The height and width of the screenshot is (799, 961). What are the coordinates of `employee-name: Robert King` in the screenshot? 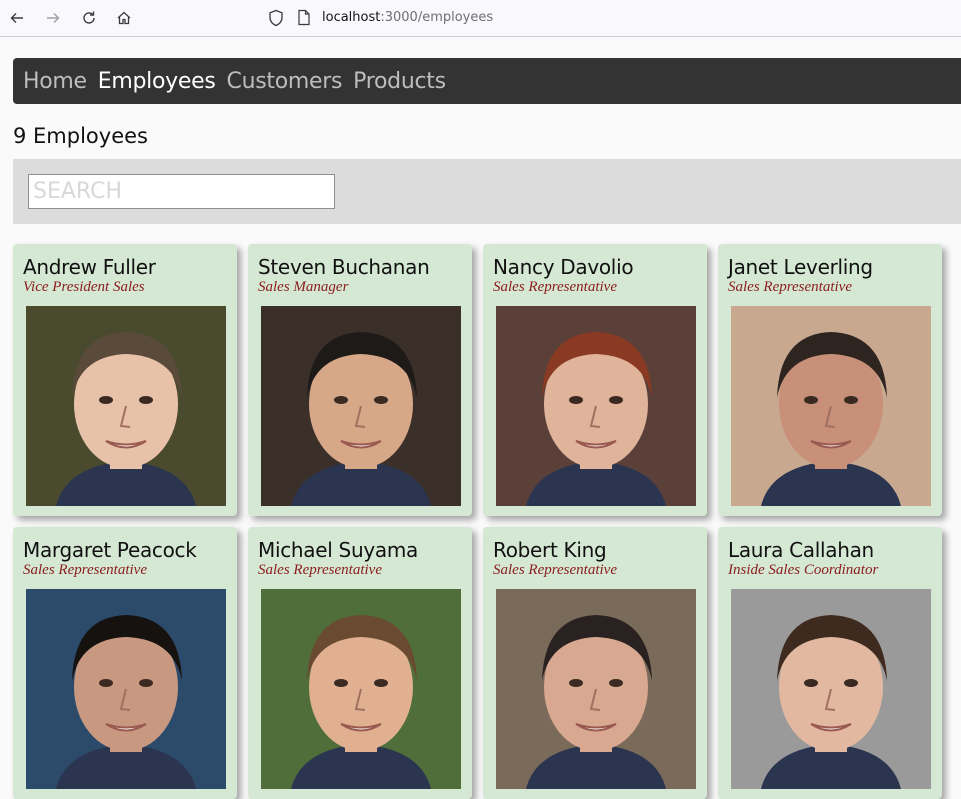 It's located at (550, 550).